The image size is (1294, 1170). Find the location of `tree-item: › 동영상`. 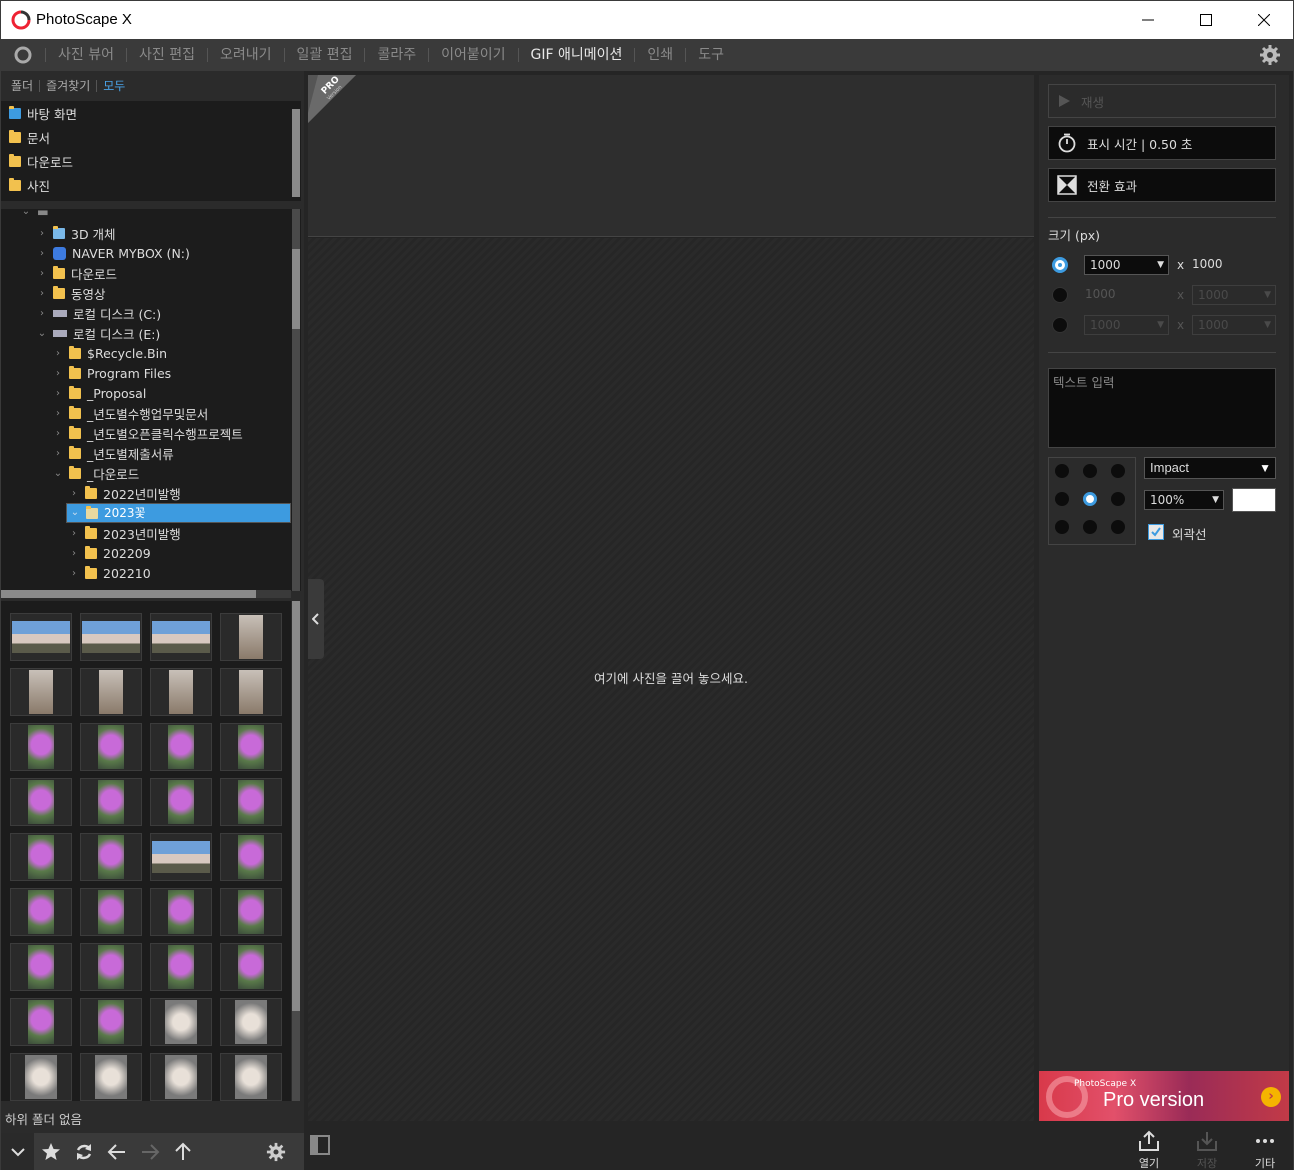

tree-item: › 동영상 is located at coordinates (71, 293).